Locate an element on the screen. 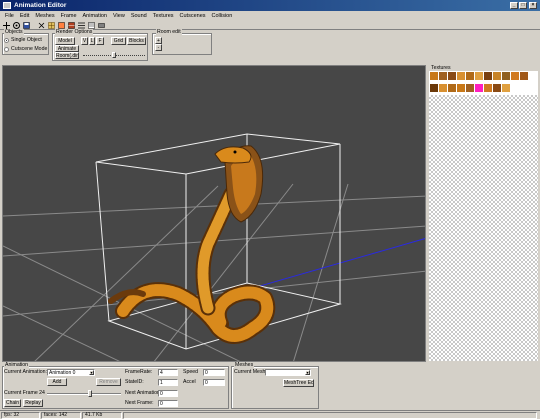 The height and width of the screenshot is (419, 540). next-animation-field: 0 is located at coordinates (168, 393).